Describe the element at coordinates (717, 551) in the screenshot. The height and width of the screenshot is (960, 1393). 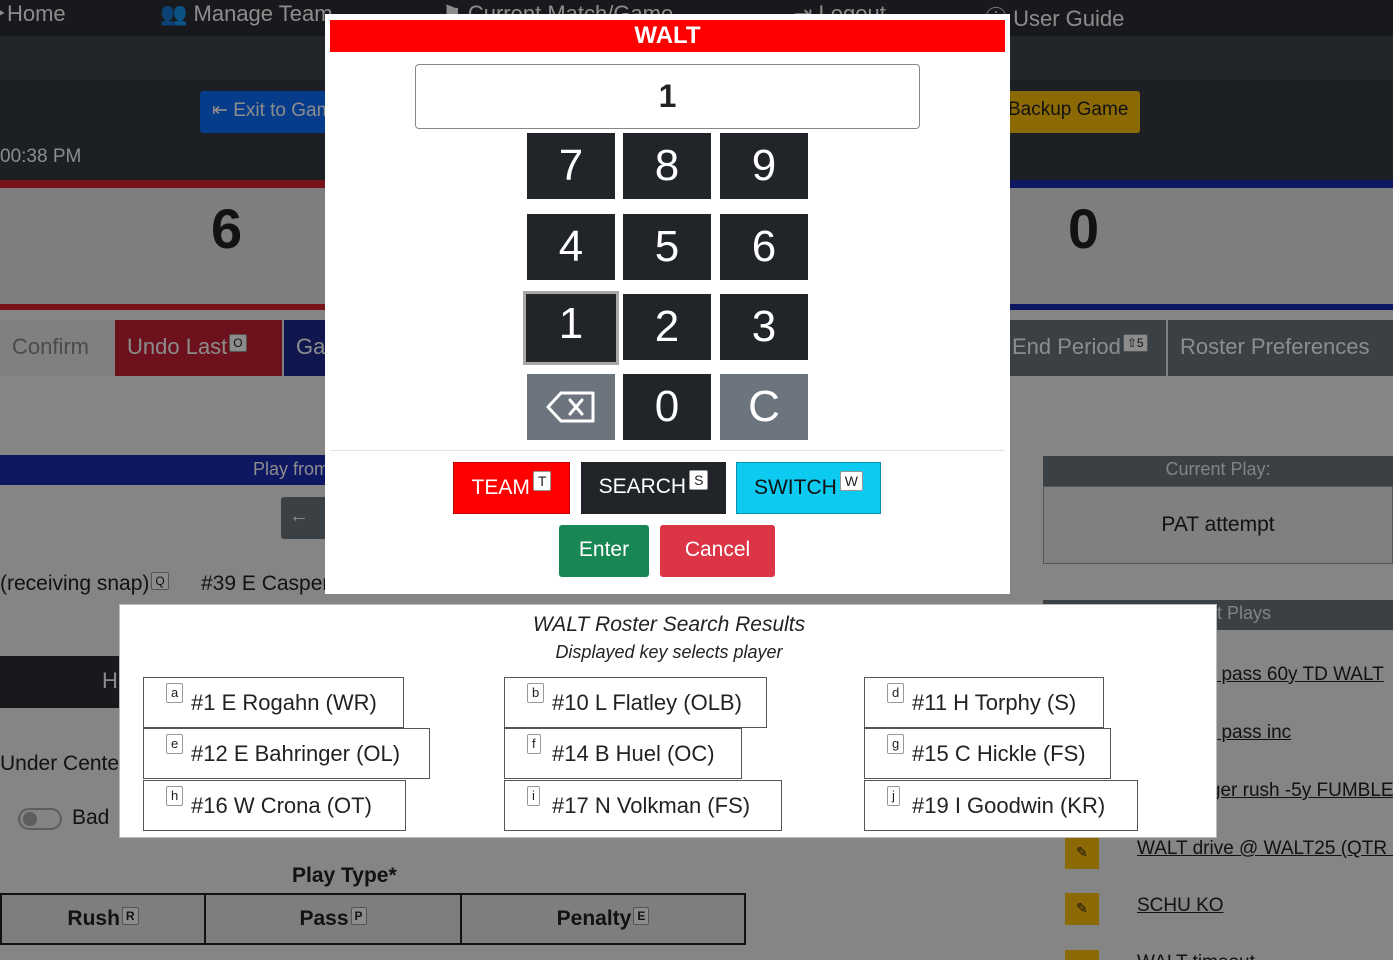
I see `cancel-button: Cancel` at that location.